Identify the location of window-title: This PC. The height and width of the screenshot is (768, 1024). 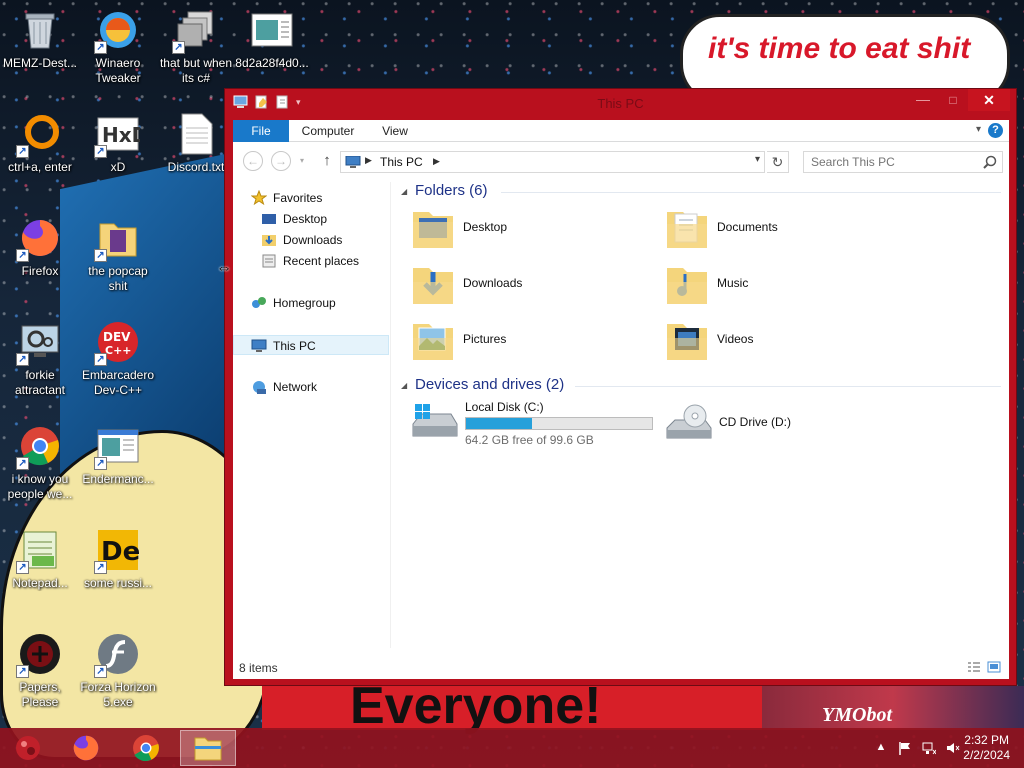
(620, 103).